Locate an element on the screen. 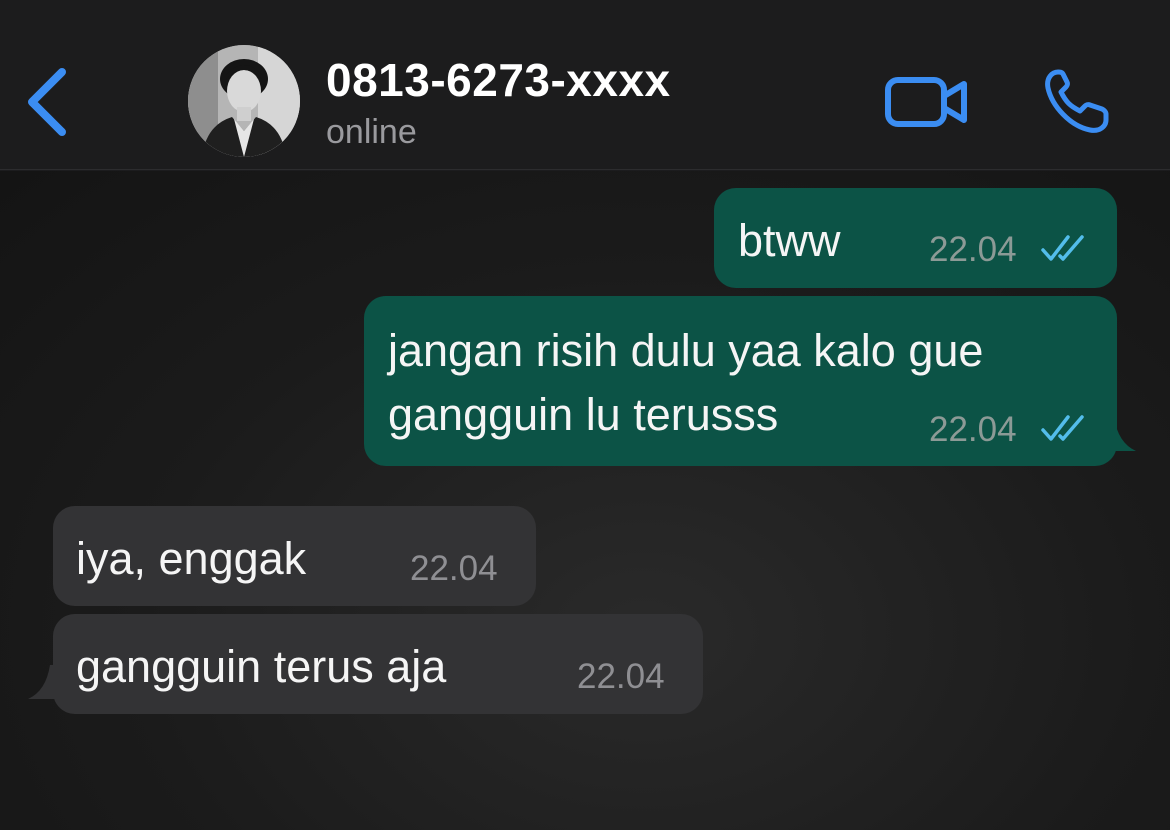 The image size is (1170, 830). message-text-line-2: gangguin lu terusss is located at coordinates (583, 414).